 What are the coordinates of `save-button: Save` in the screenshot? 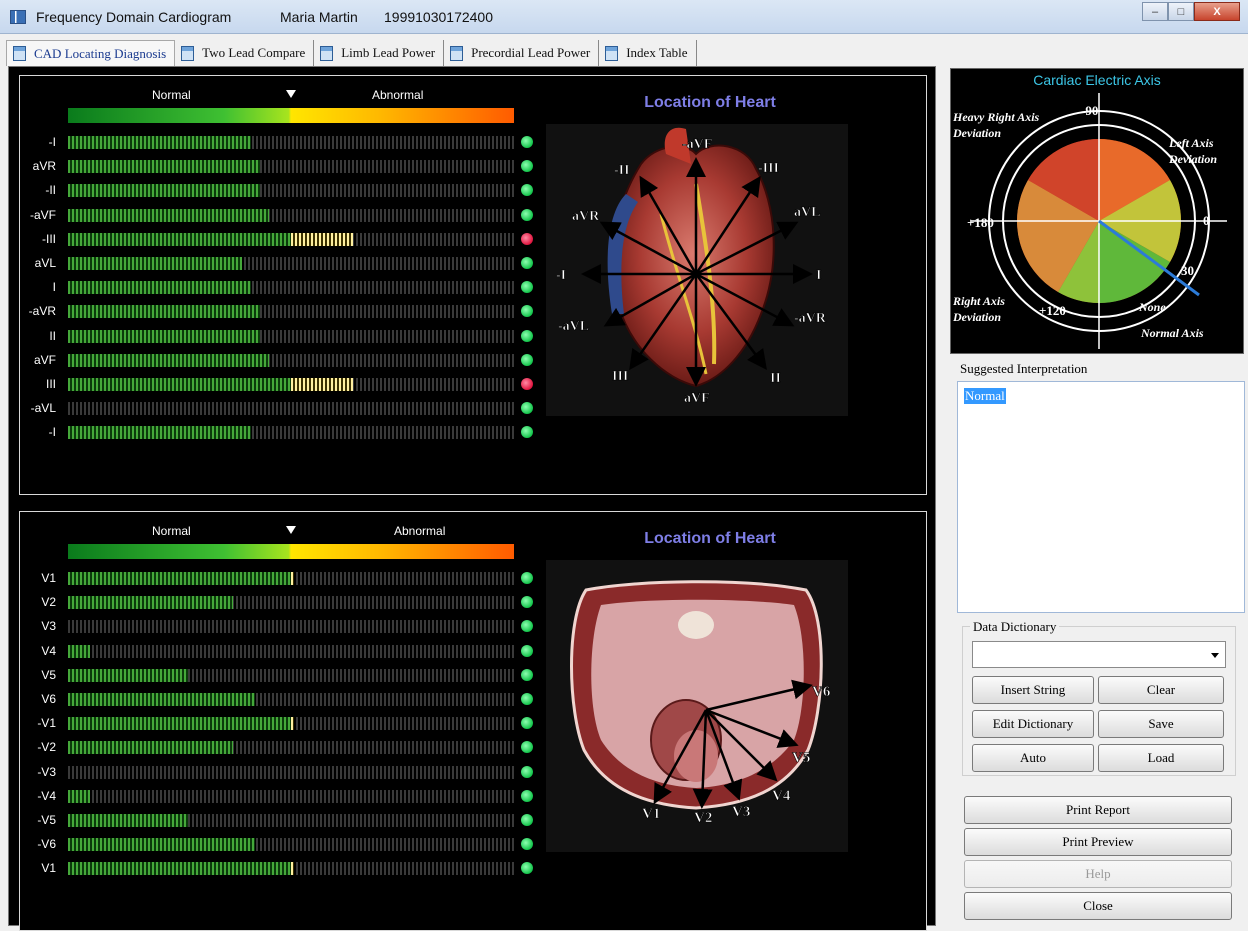 It's located at (1161, 724).